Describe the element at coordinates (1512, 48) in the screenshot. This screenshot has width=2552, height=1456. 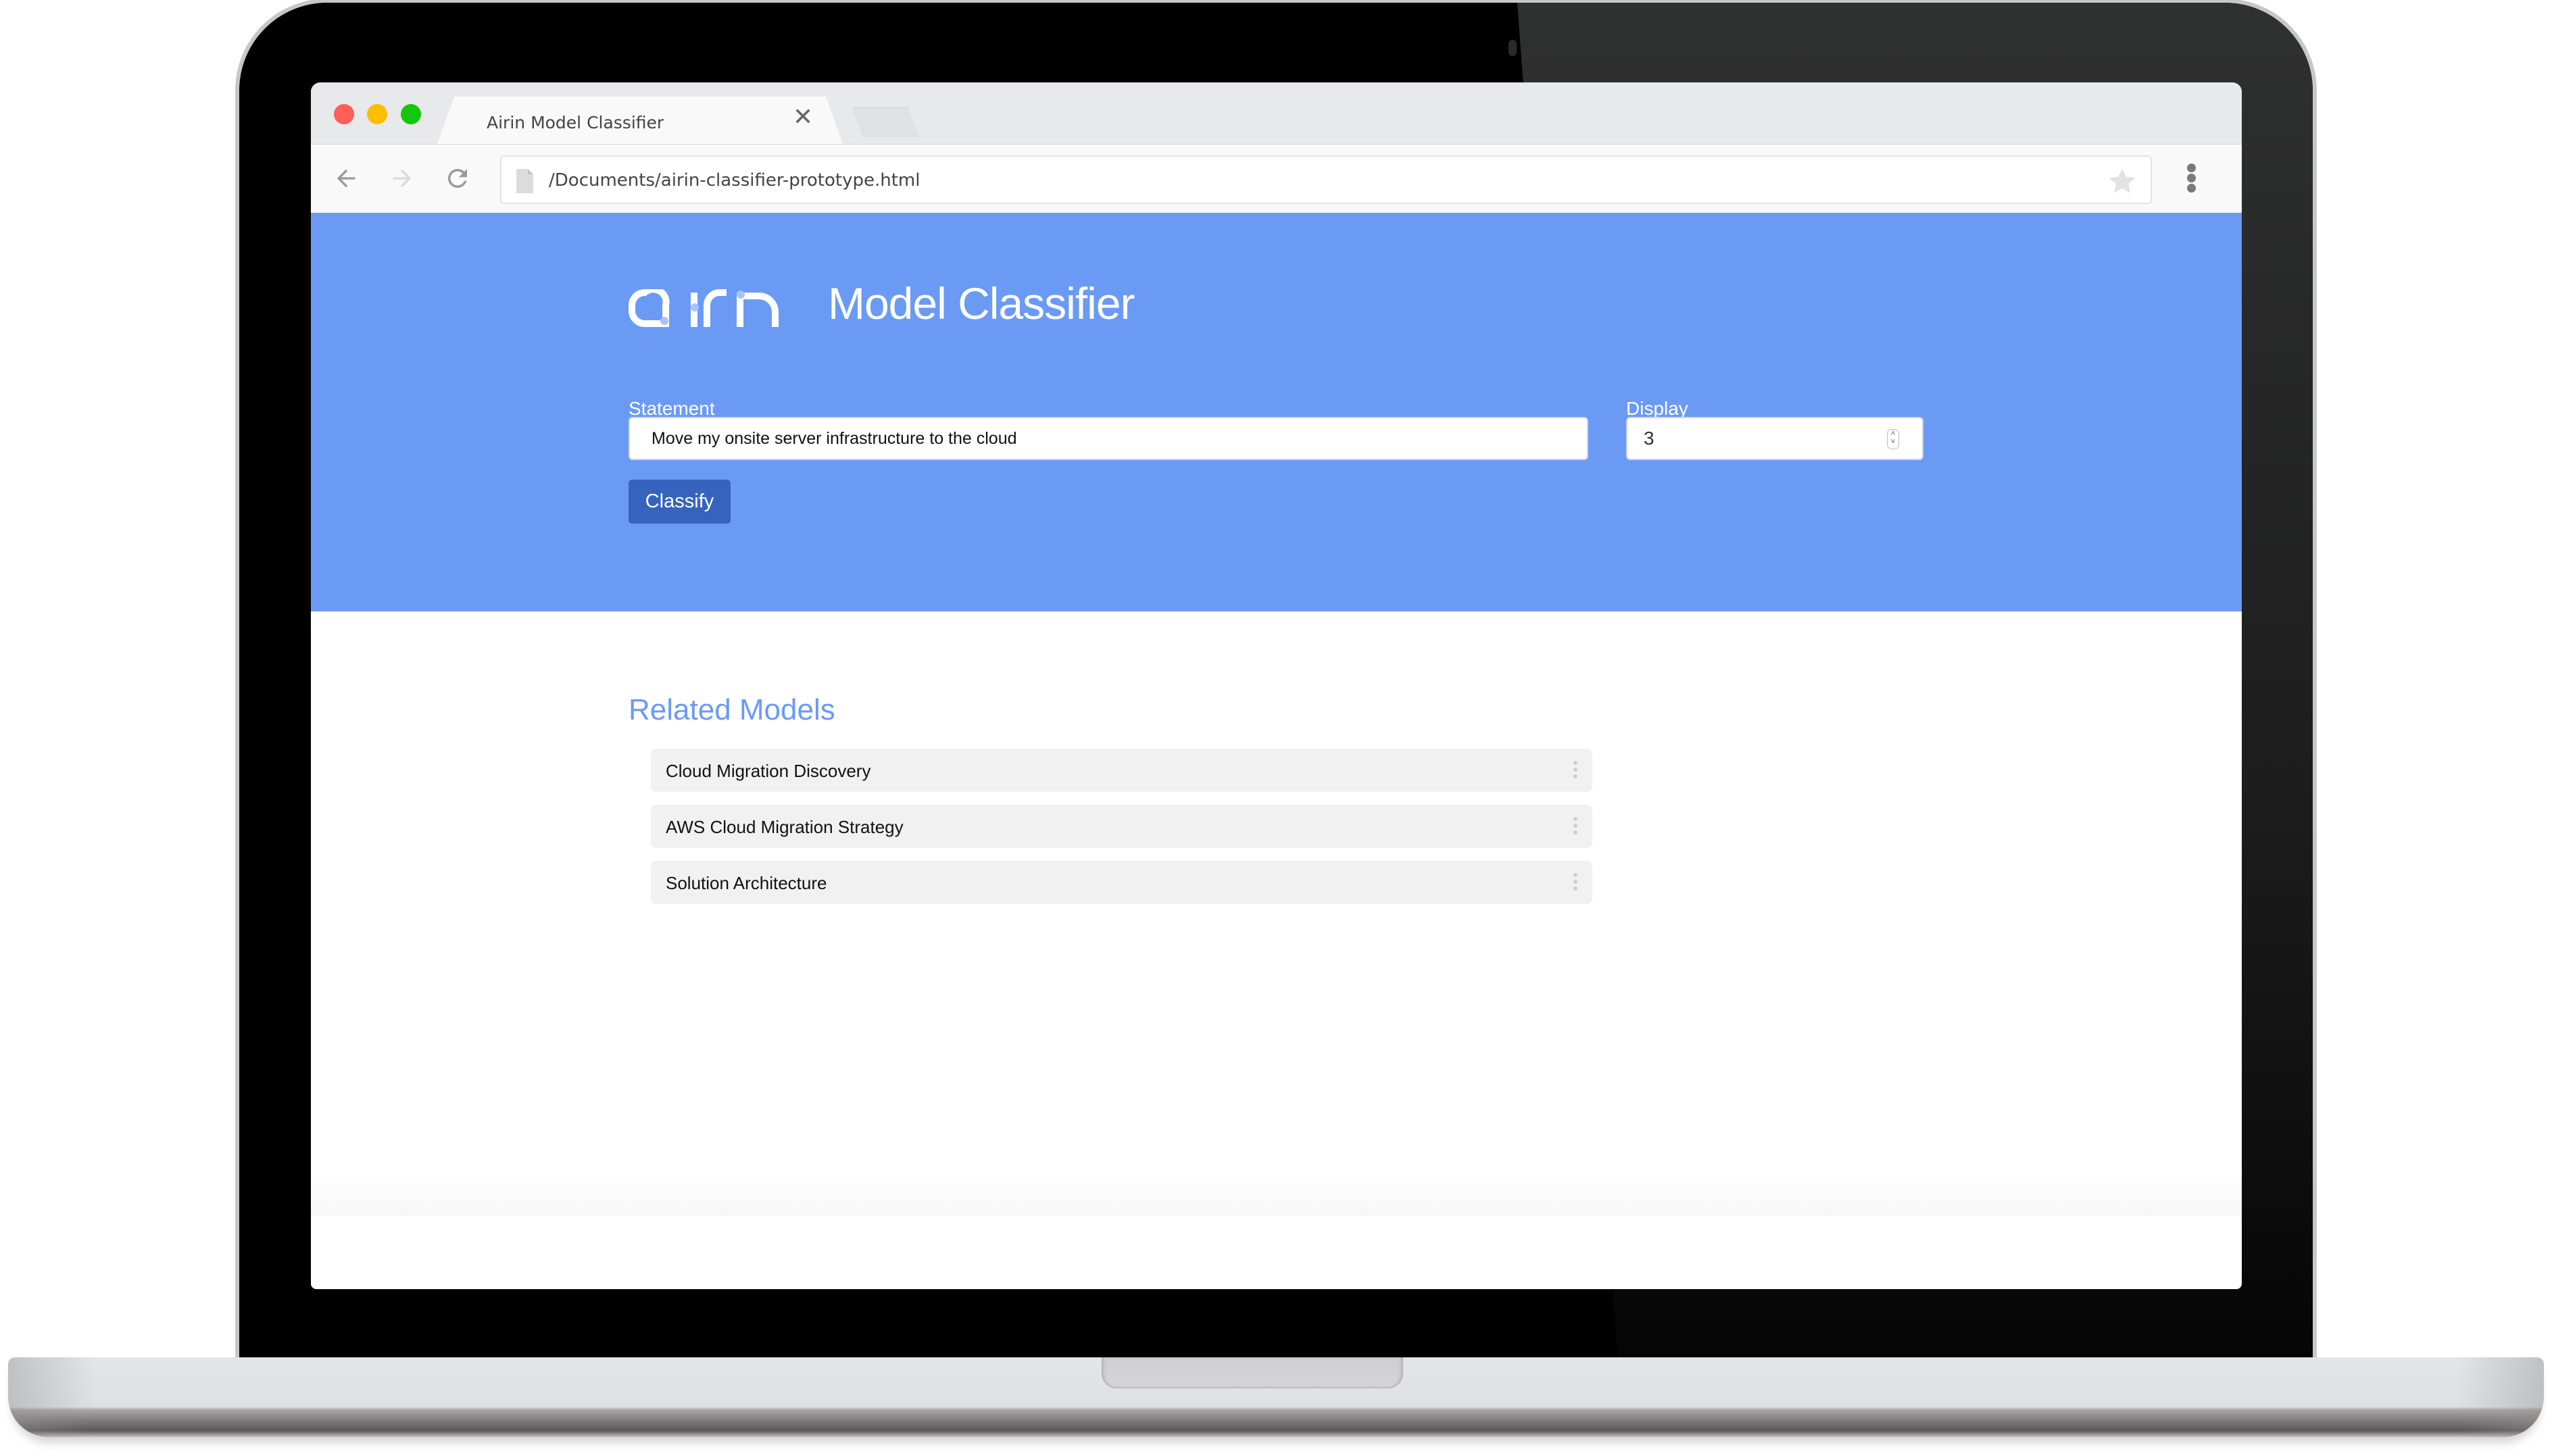
I see `camera` at that location.